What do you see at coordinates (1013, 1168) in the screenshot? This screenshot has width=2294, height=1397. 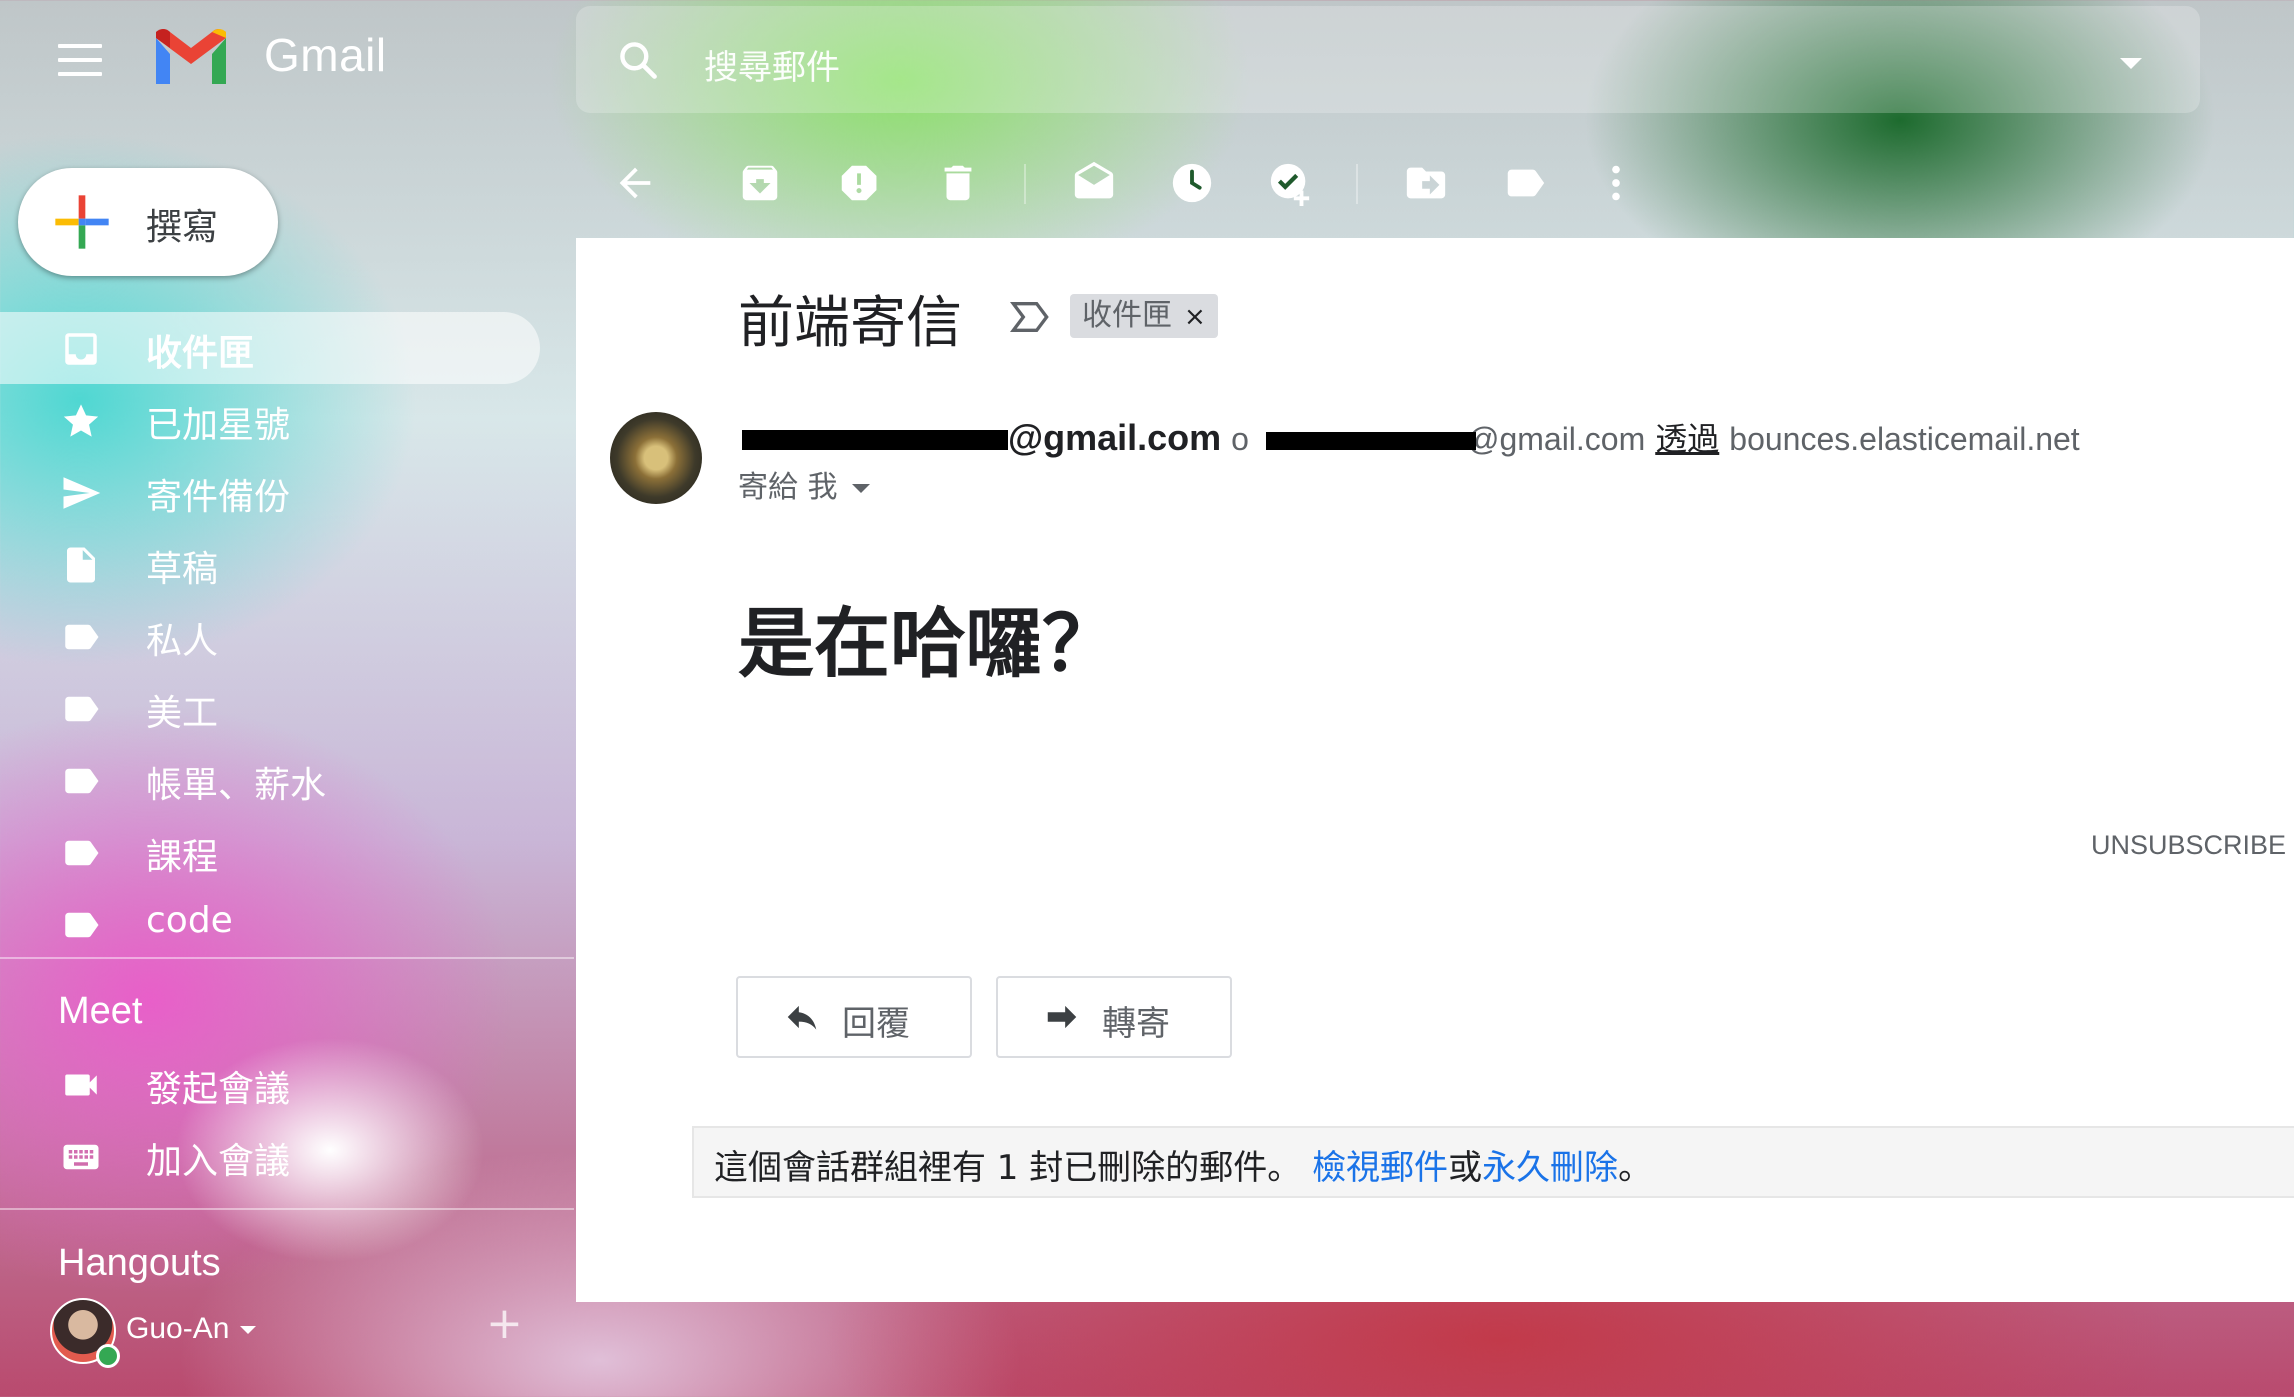 I see `notice-text: 這個會話群組裡有 1 封已刪除的郵件。` at bounding box center [1013, 1168].